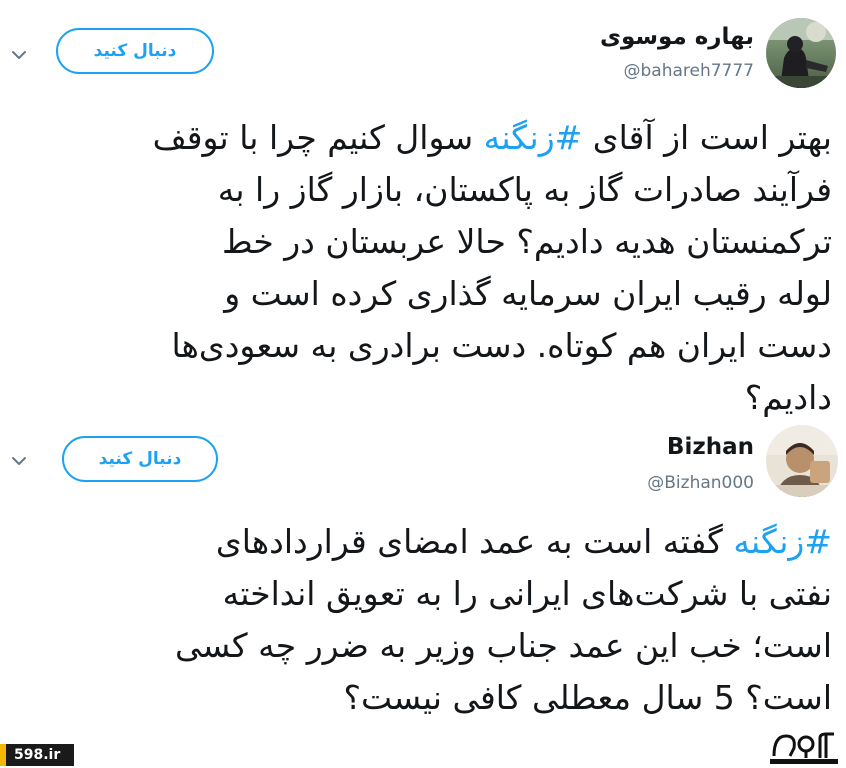  I want to click on site-url: 598.ir, so click(37, 755).